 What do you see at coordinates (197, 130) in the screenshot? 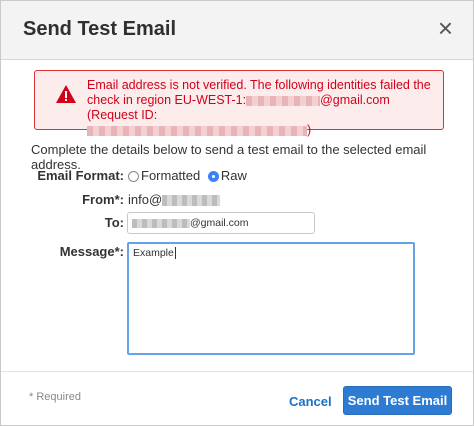
I see `redacted-request-id` at bounding box center [197, 130].